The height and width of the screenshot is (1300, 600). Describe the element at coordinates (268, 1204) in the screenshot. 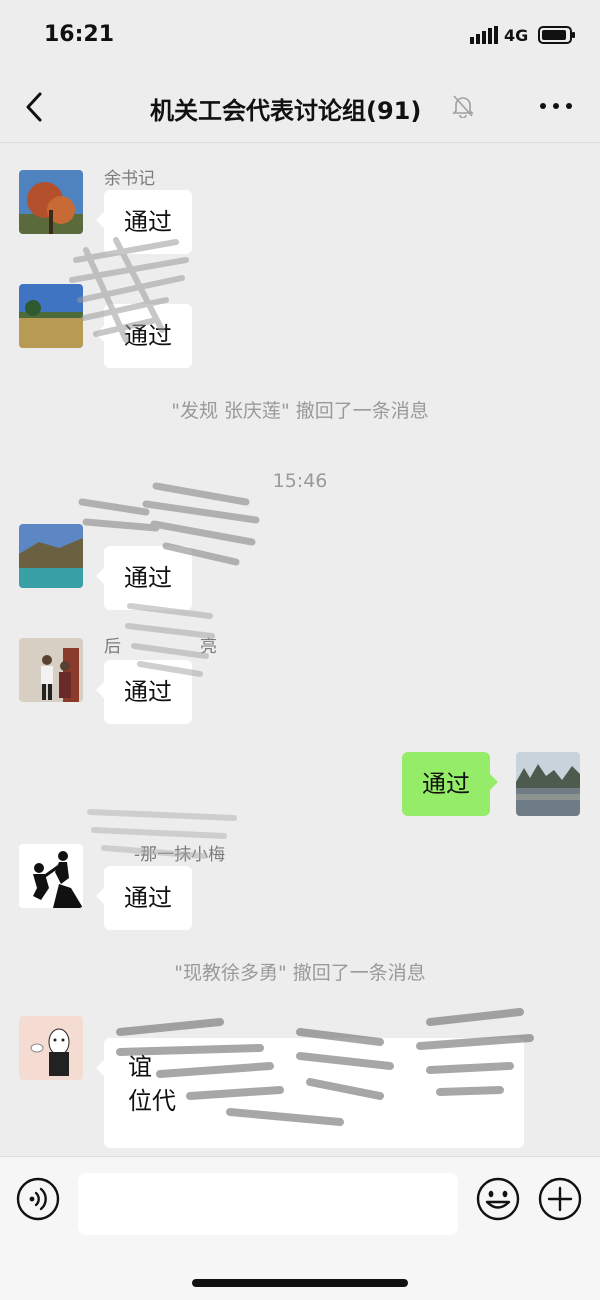

I see `message-input` at that location.